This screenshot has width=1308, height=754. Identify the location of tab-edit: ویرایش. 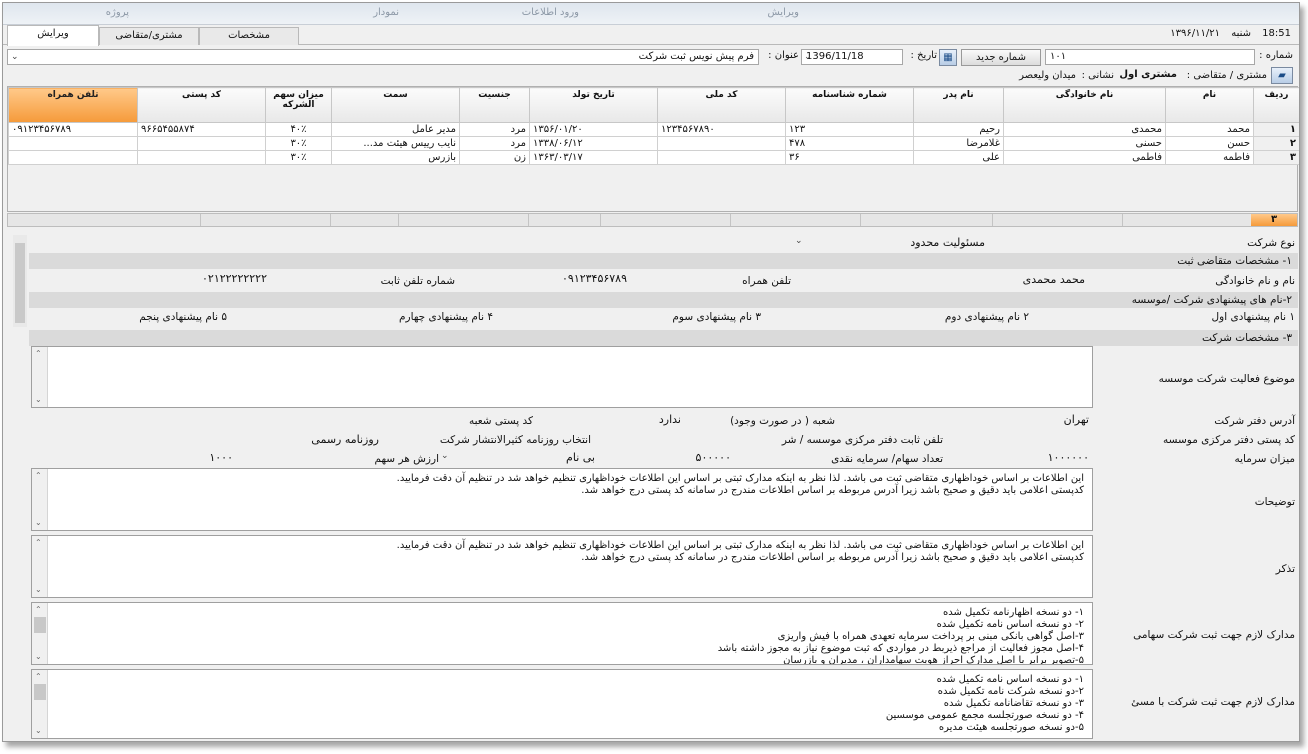
(53, 35).